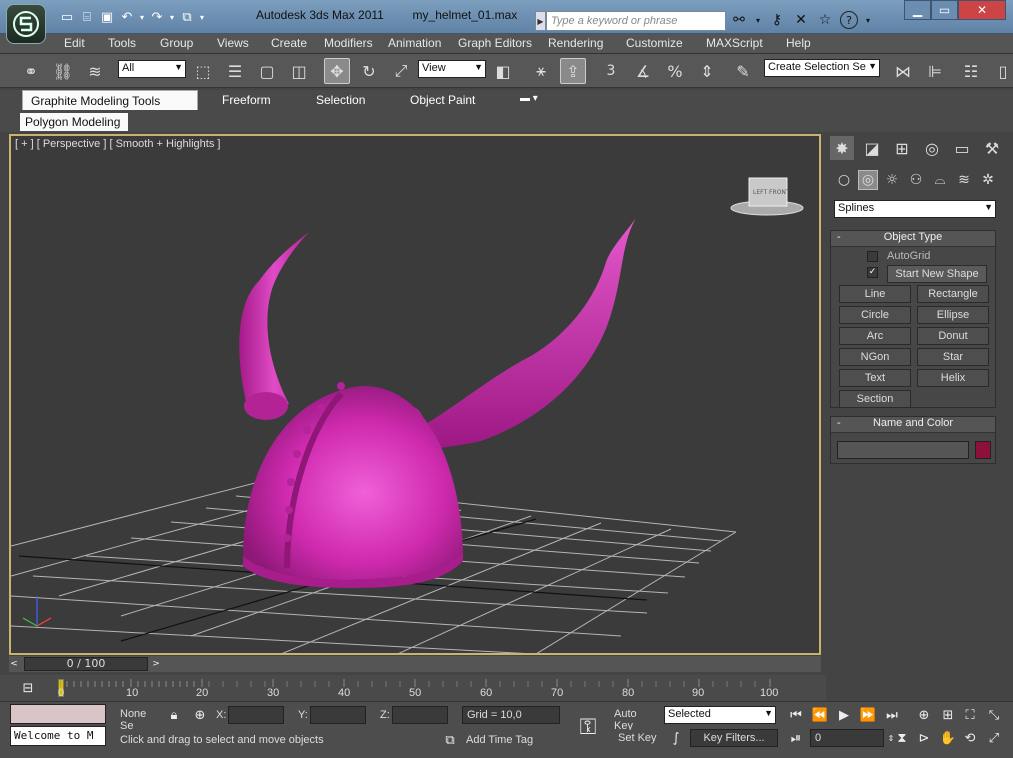 The width and height of the screenshot is (1013, 758). What do you see at coordinates (31, 71) in the screenshot?
I see `select-and-link-icon: ⚭` at bounding box center [31, 71].